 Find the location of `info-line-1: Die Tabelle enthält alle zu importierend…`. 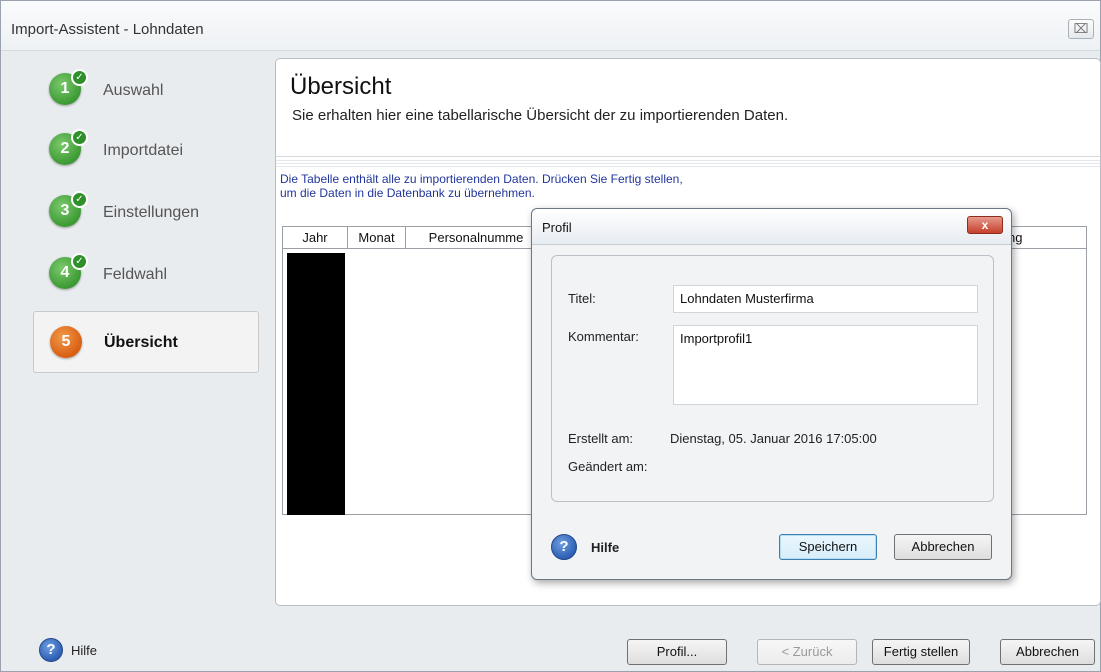

info-line-1: Die Tabelle enthält alle zu importierend… is located at coordinates (481, 179).